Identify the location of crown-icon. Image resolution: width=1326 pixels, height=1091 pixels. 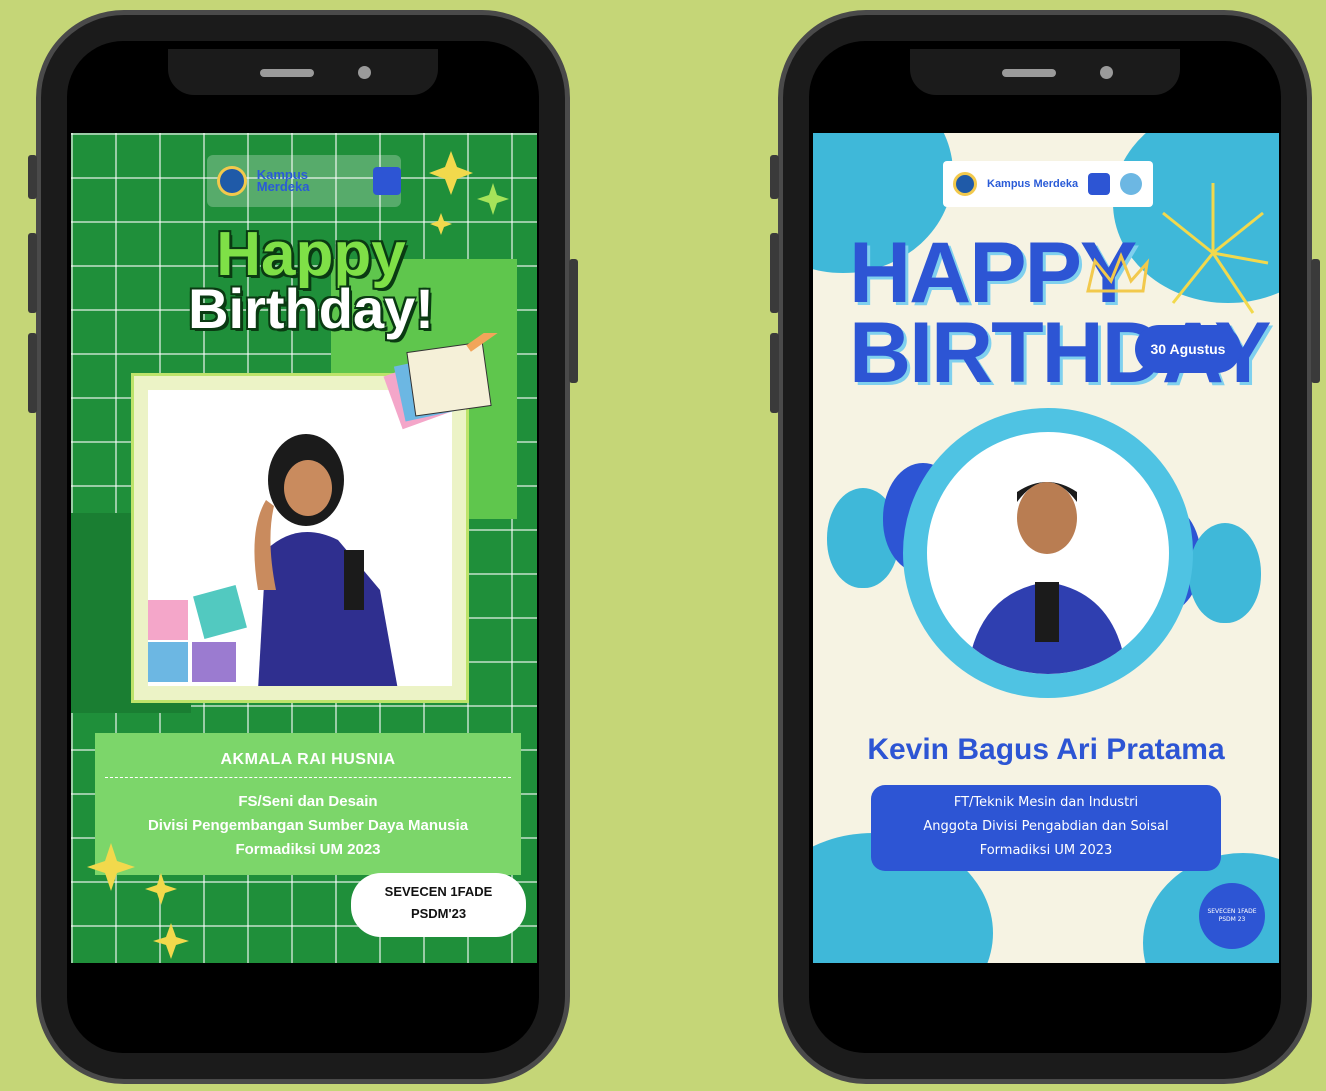
(1118, 272).